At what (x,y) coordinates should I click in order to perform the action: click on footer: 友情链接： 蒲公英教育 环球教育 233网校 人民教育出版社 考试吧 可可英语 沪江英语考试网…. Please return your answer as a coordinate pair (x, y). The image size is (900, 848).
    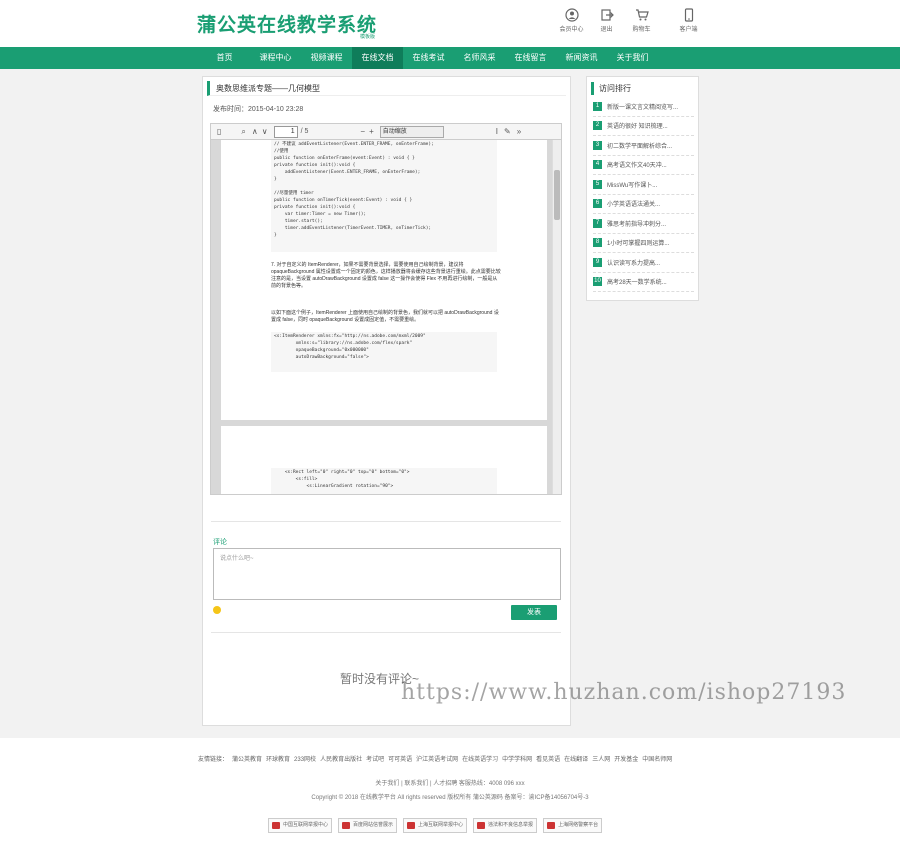
    Looking at the image, I should click on (450, 793).